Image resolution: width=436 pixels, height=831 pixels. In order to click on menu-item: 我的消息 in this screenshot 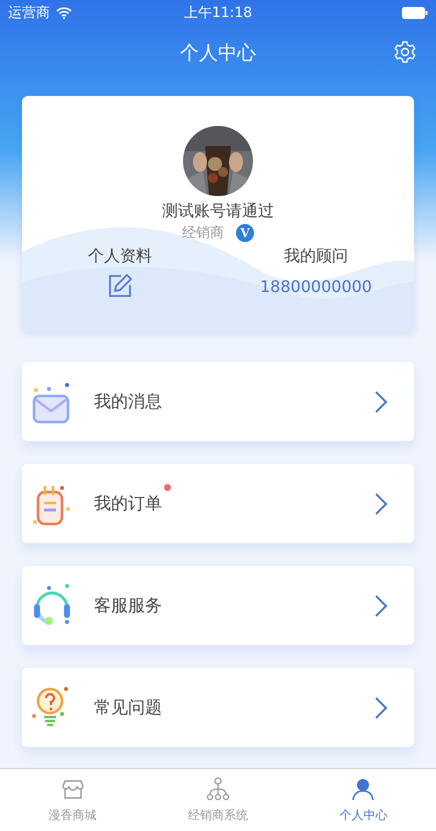, I will do `click(218, 401)`.